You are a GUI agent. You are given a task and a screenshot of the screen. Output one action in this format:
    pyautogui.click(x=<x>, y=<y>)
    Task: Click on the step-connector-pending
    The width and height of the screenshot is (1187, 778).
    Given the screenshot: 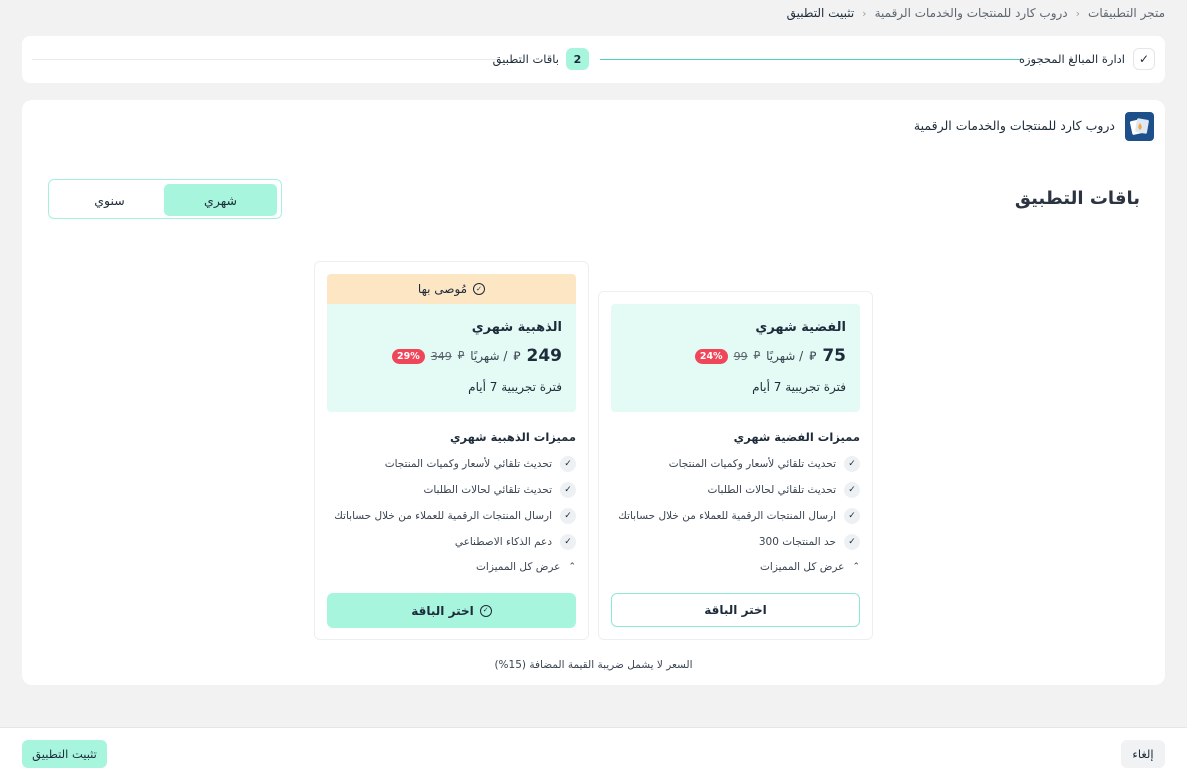 What is the action you would take?
    pyautogui.click(x=264, y=59)
    